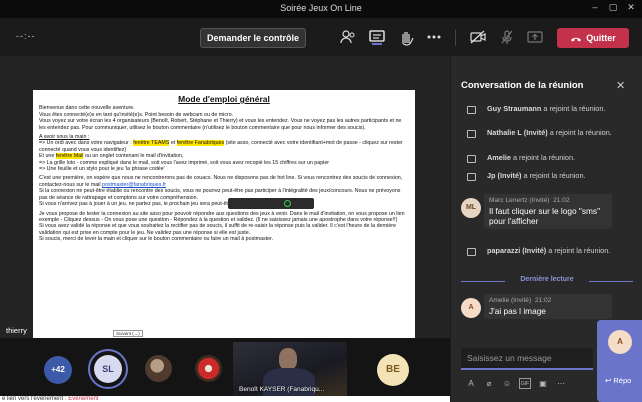  What do you see at coordinates (535, 37) in the screenshot?
I see `share-screen-icon` at bounding box center [535, 37].